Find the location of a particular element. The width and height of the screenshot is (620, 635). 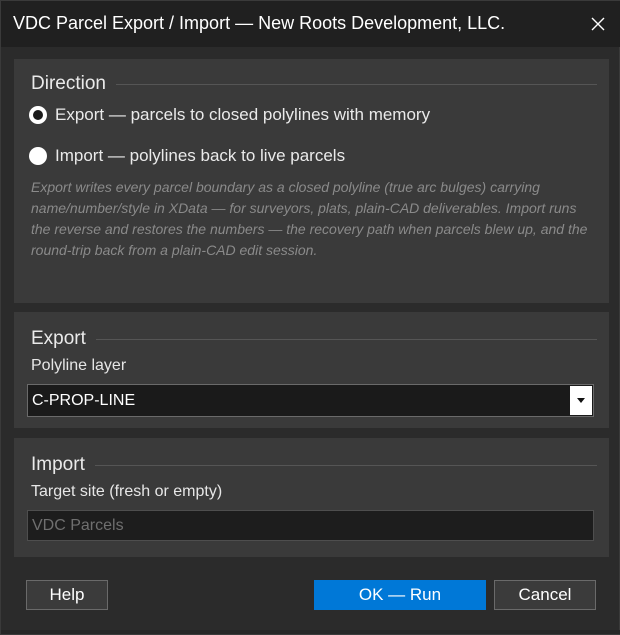

dropdown-arrow is located at coordinates (581, 400).